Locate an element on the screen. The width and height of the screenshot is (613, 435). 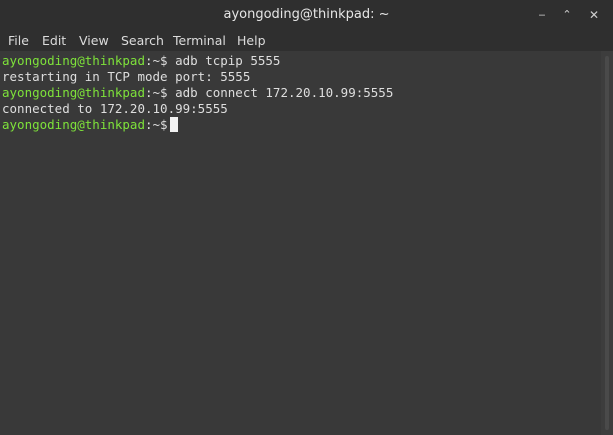
window-title: ayongoding@thinkpad: ~ is located at coordinates (306, 14).